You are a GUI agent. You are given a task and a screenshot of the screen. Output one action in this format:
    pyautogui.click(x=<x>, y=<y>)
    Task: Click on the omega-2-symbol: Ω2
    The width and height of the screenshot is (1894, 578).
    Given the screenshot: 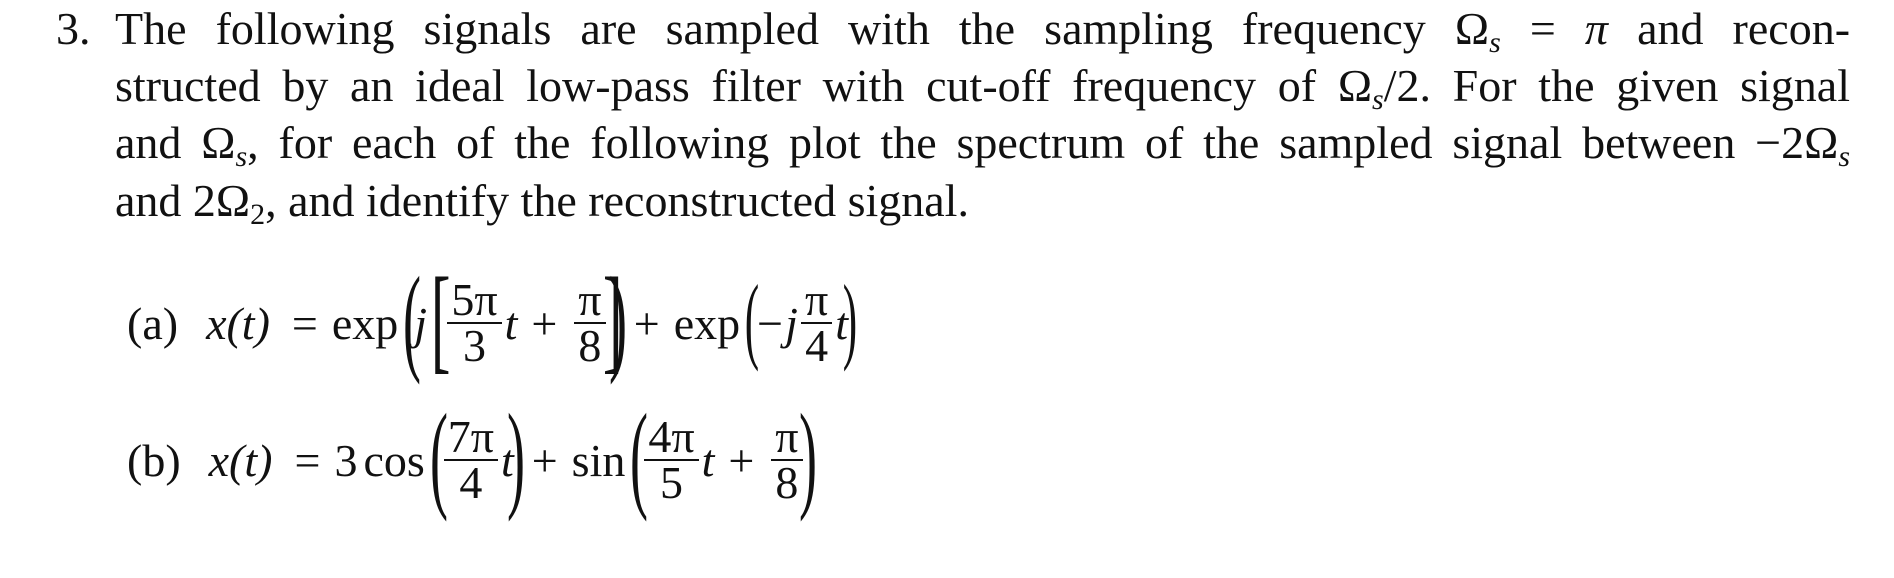 What is the action you would take?
    pyautogui.click(x=240, y=203)
    